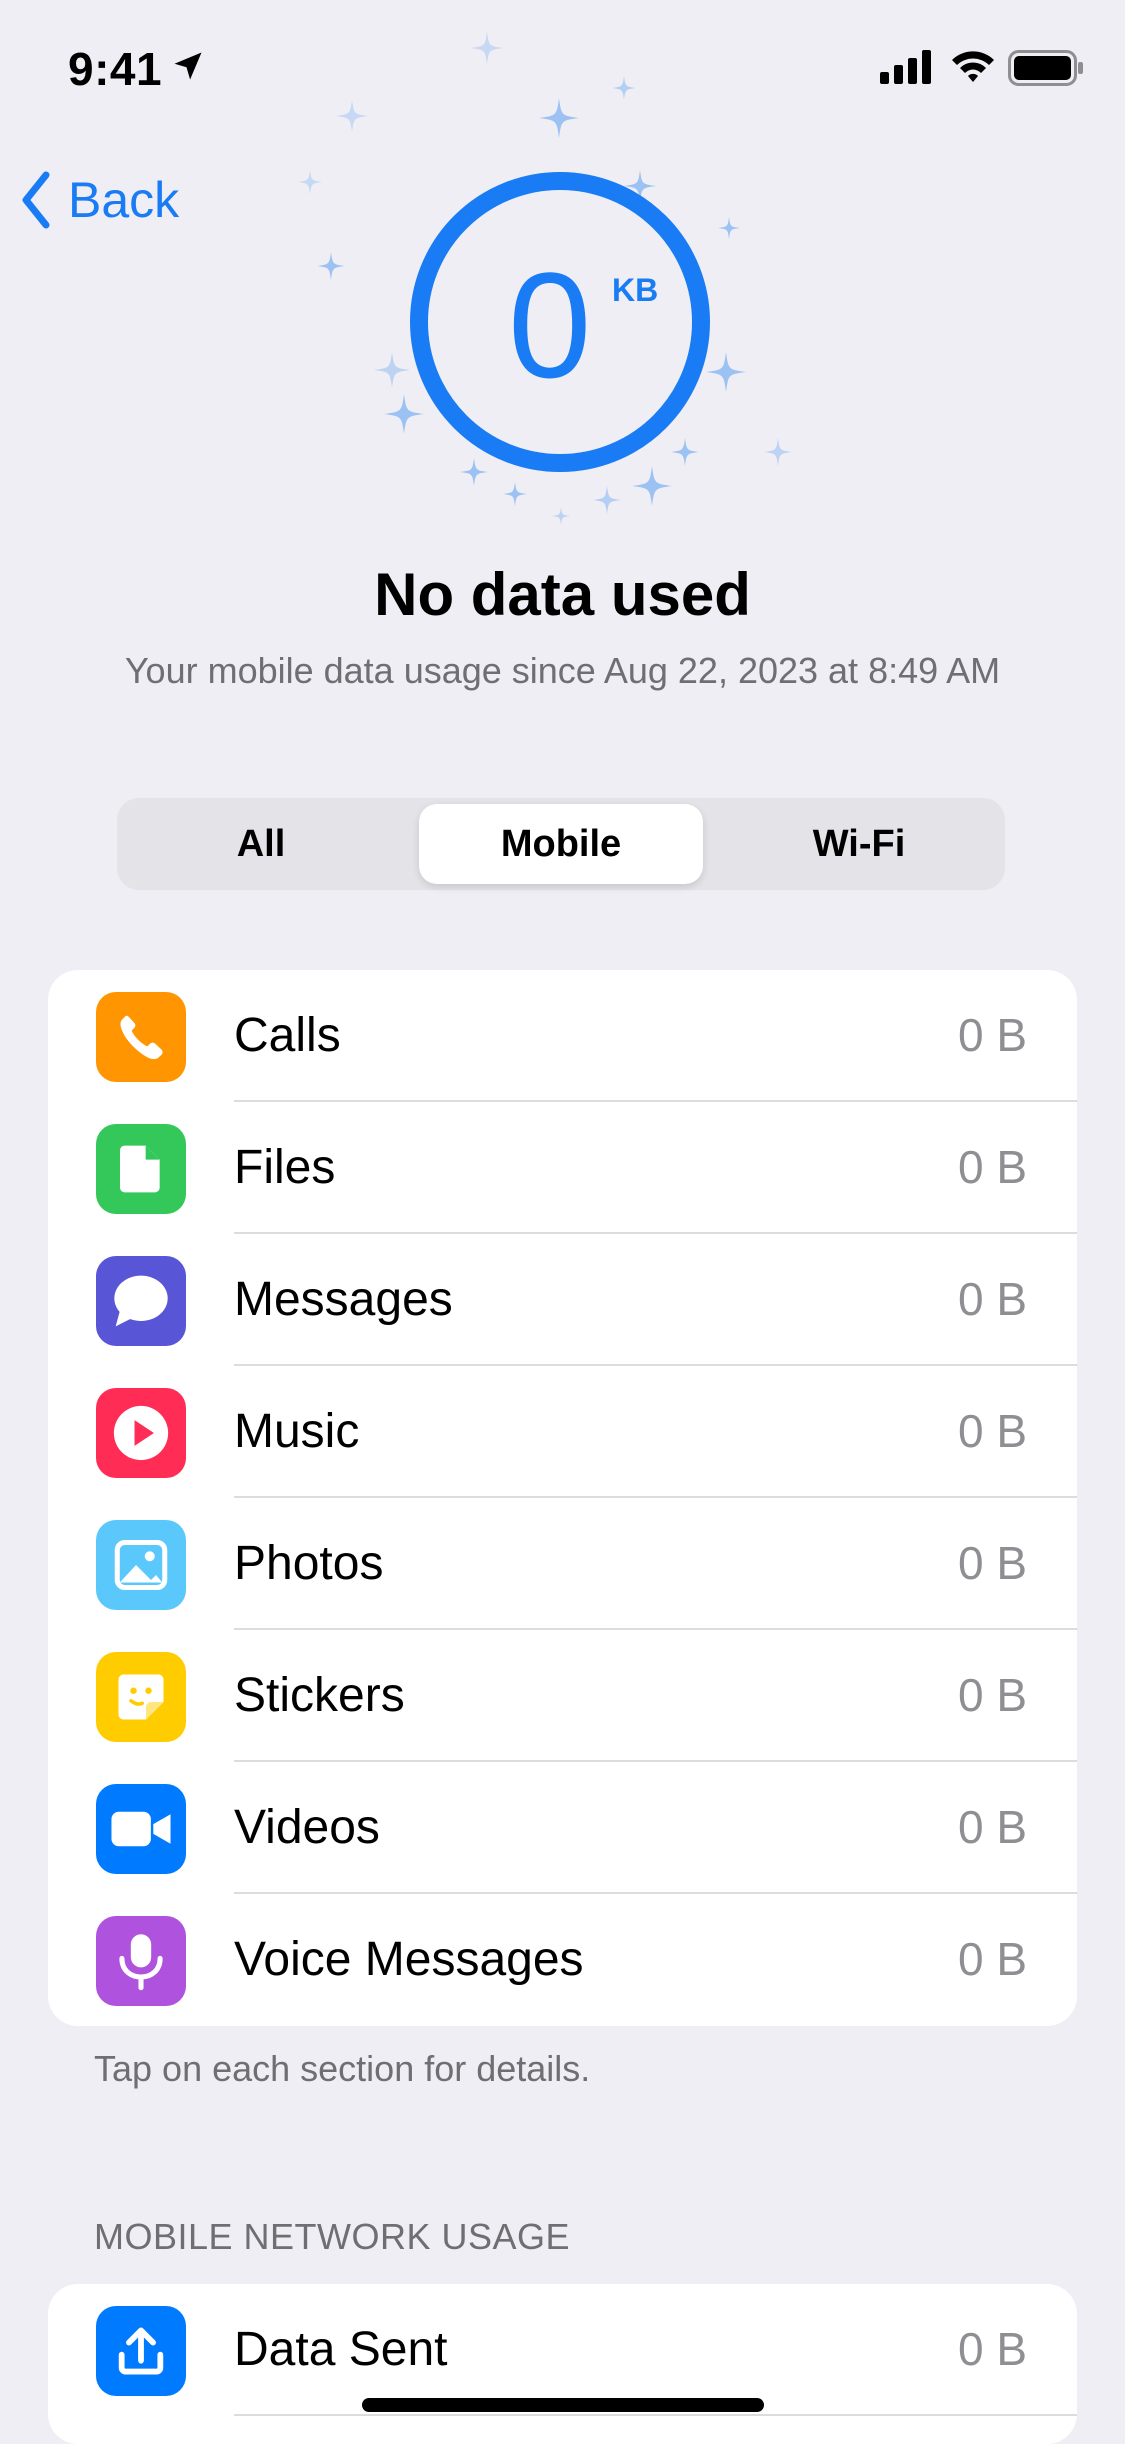  I want to click on segment-mobile: Mobile, so click(561, 844).